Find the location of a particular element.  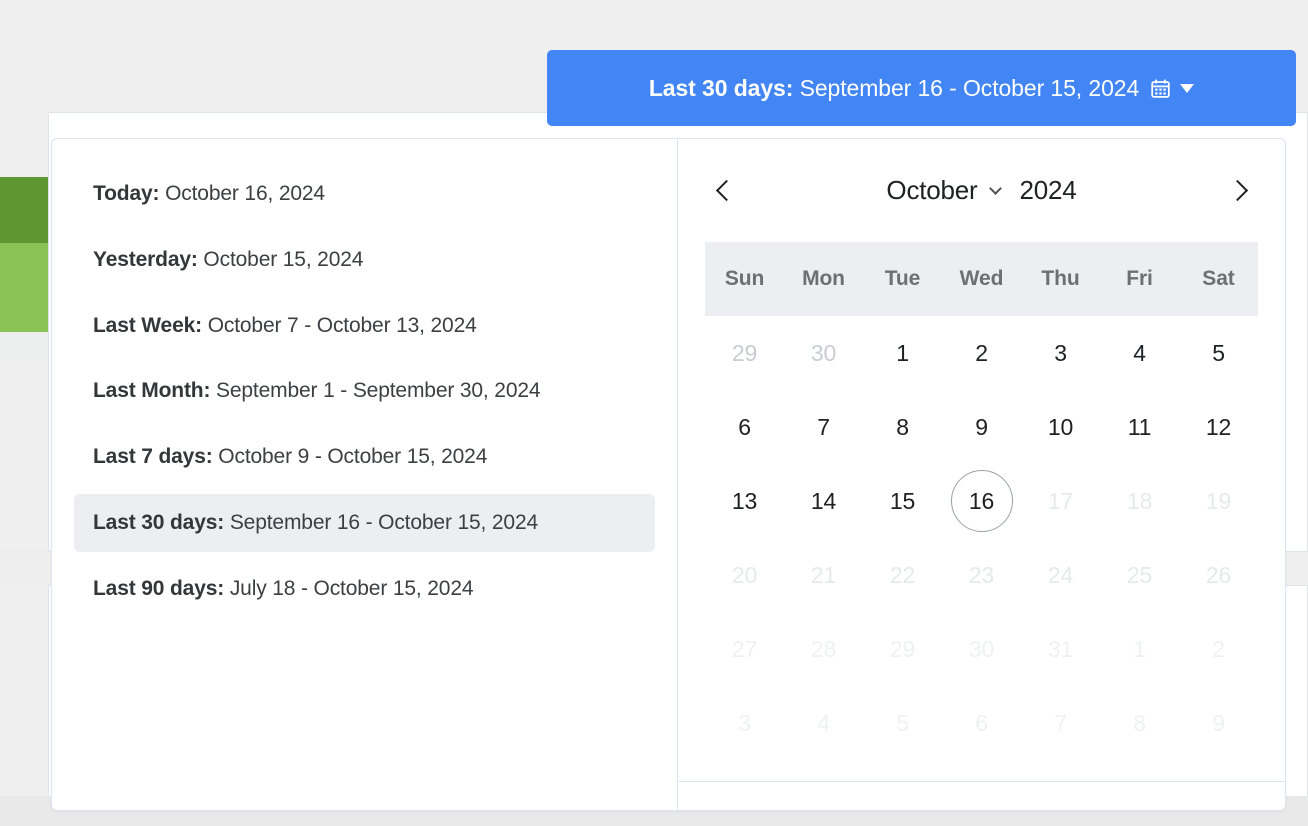

month-selector: October is located at coordinates (944, 190).